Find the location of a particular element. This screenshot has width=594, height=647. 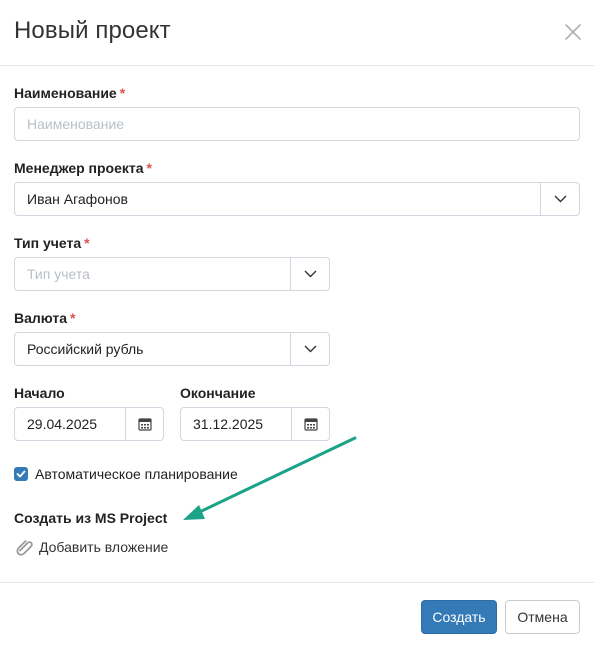

currency-select: Российский рубль is located at coordinates (172, 349).